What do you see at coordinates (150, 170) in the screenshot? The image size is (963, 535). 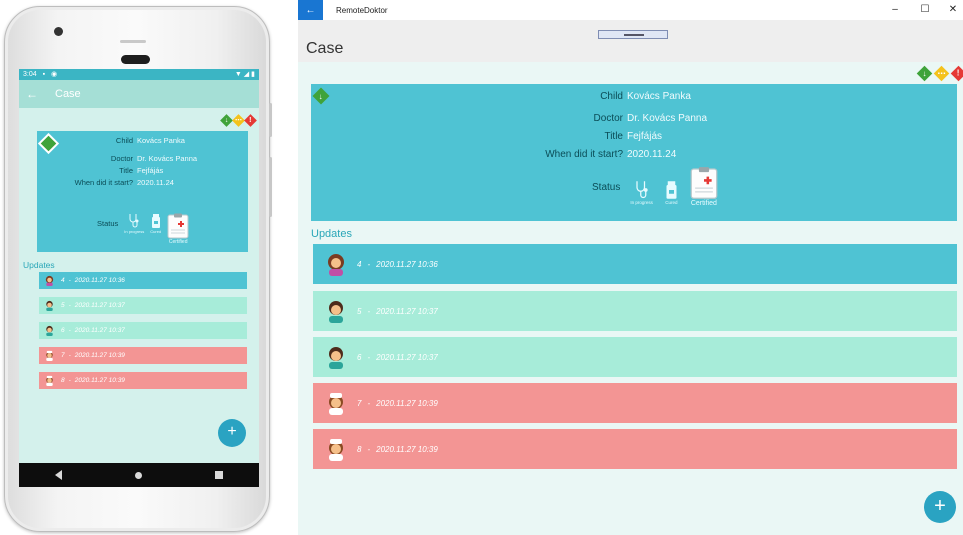 I see `field-value: Fejfájás` at bounding box center [150, 170].